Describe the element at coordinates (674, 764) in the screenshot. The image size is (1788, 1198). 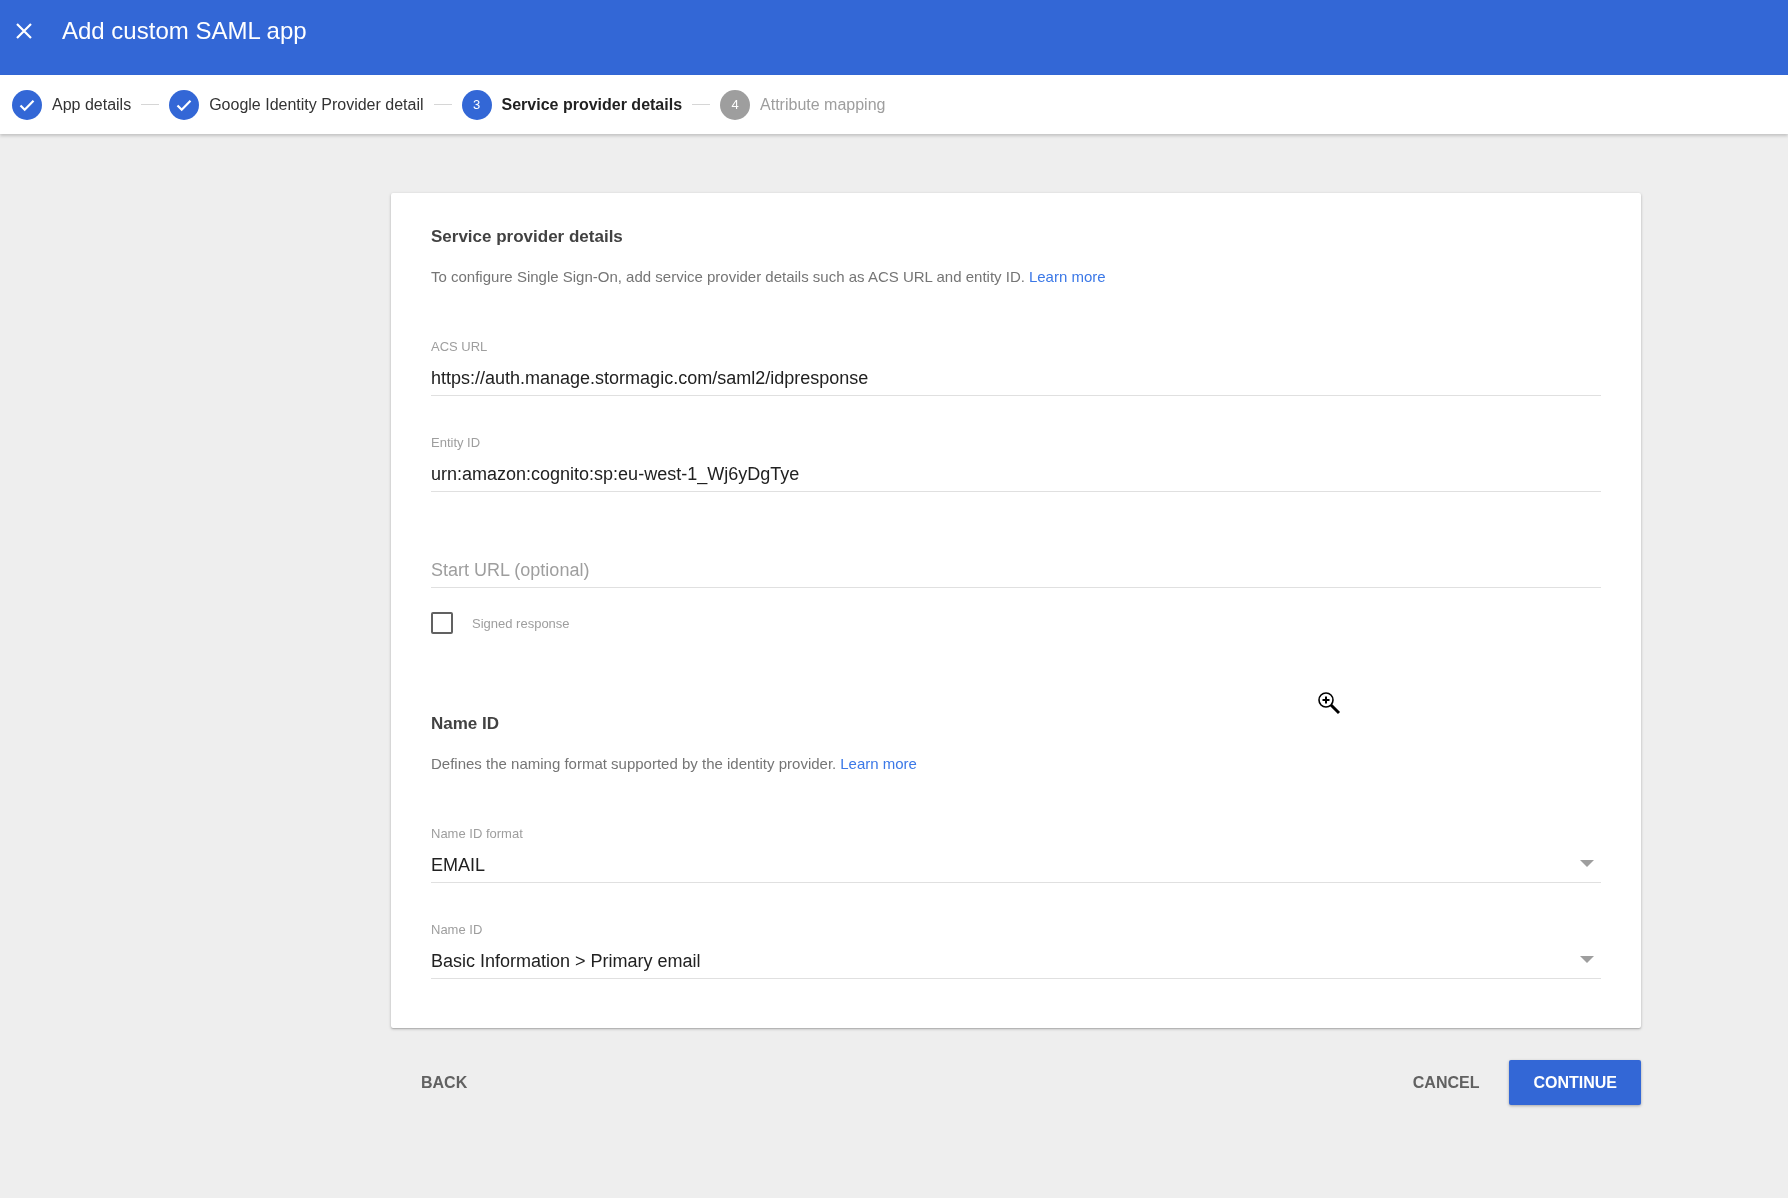
I see `section-description: Defines the naming format supported by the identity provider. Learn more` at that location.